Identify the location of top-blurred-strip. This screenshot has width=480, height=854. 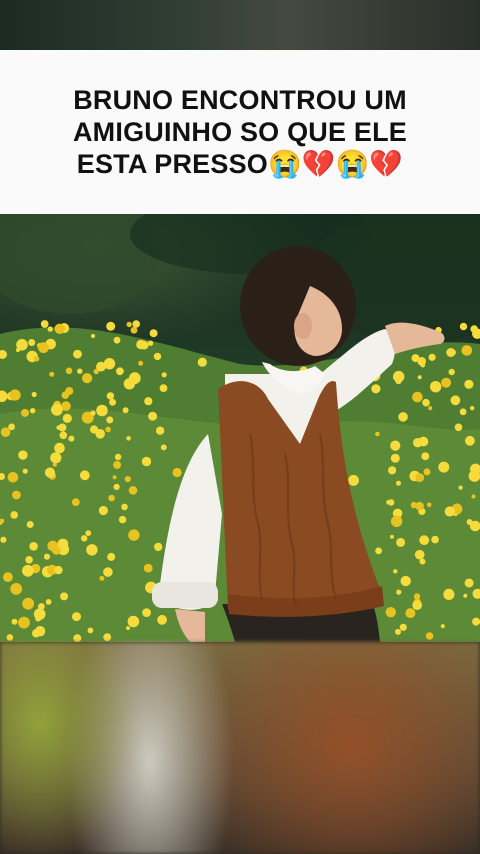
(240, 25).